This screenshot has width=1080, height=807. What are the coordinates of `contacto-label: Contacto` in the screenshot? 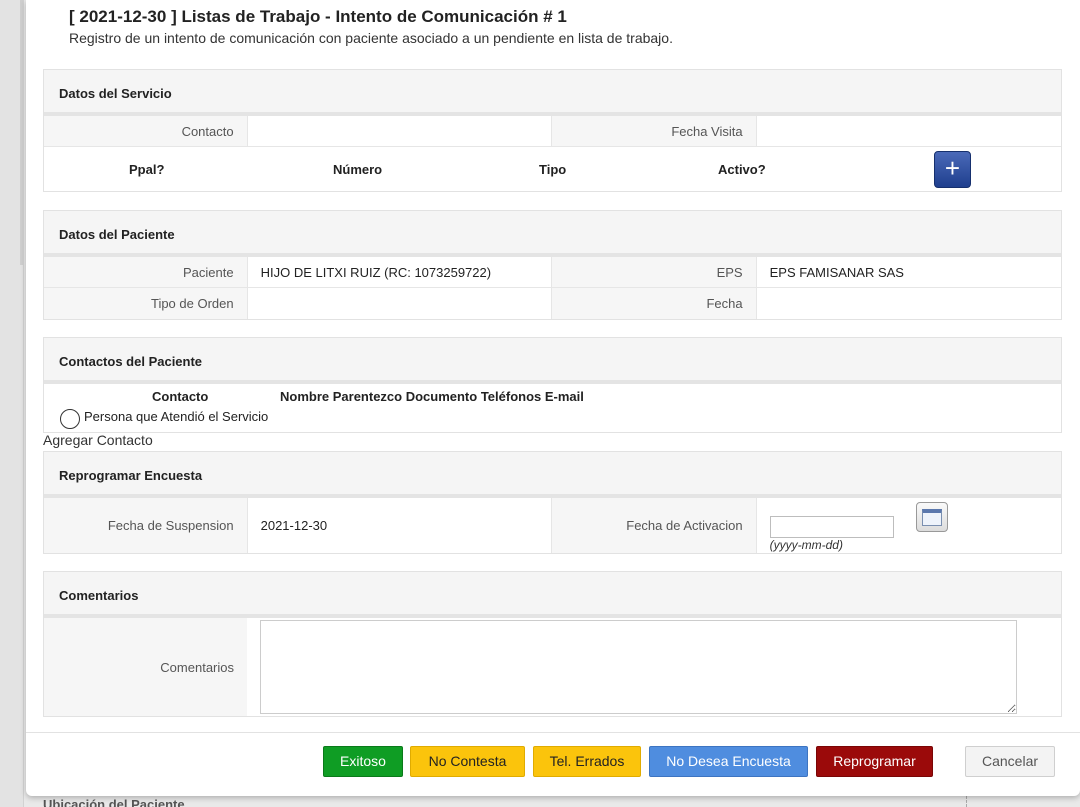 It's located at (145, 131).